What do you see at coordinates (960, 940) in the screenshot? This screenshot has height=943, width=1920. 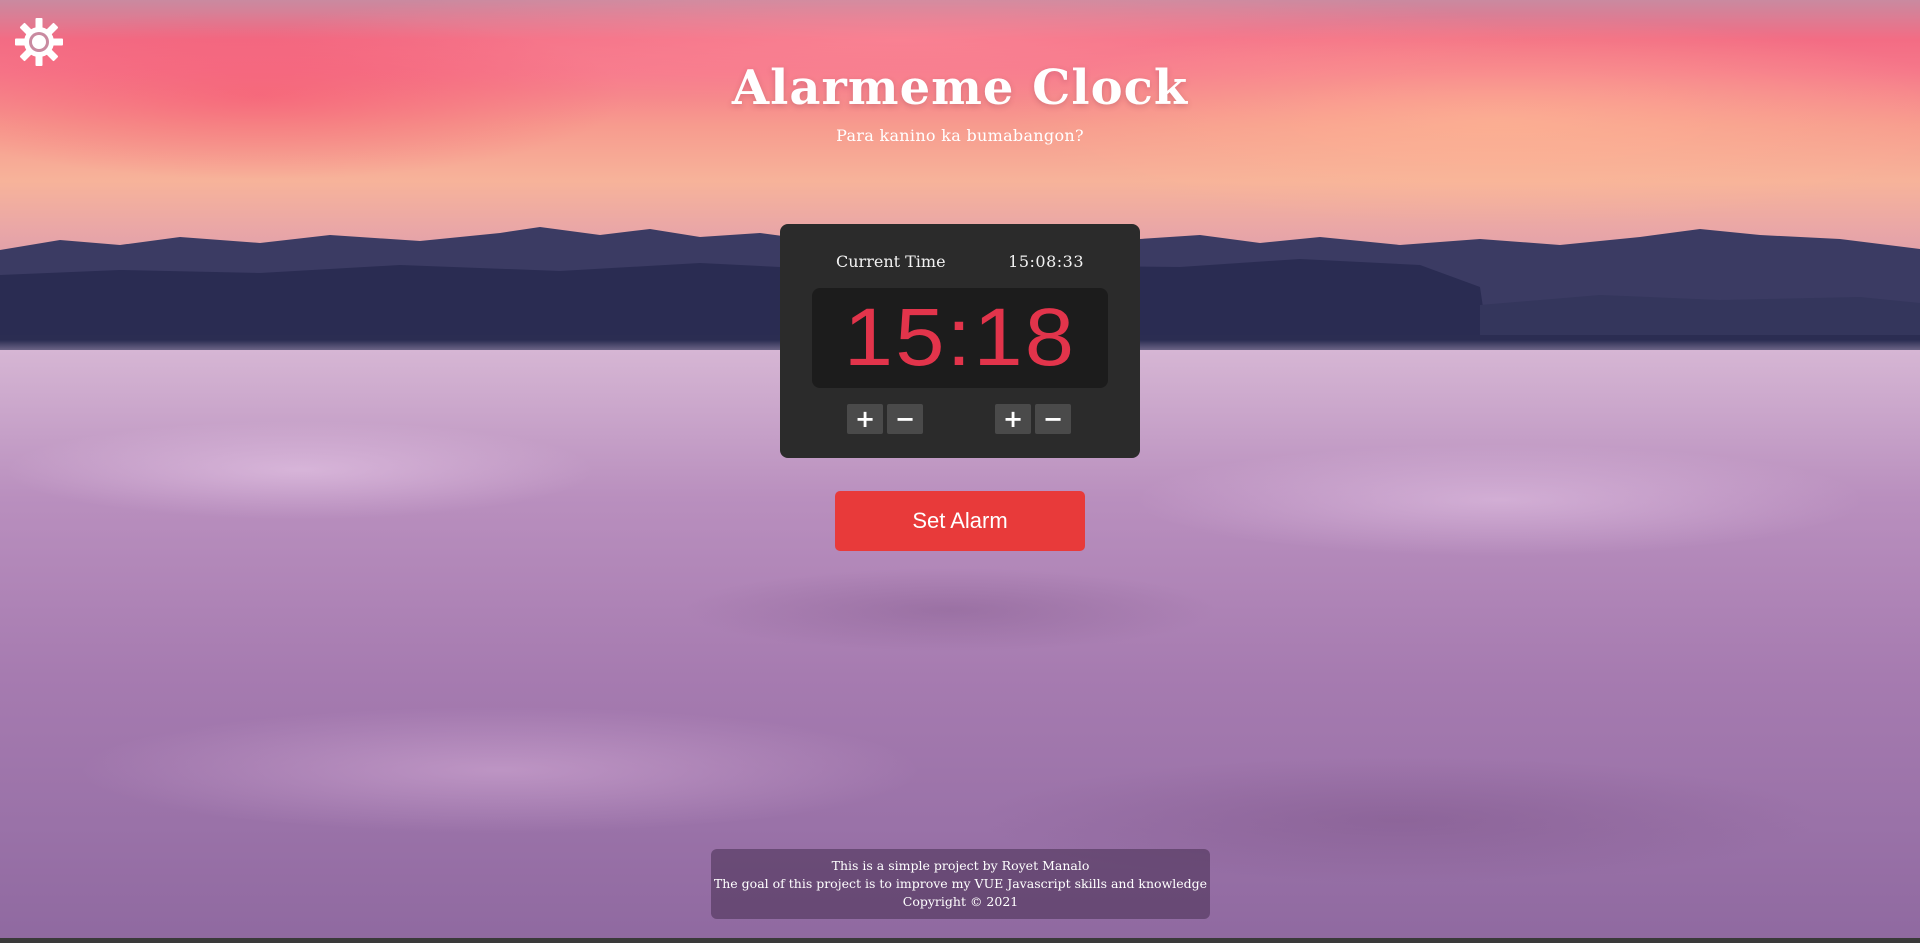 I see `bottom-scrollbar` at bounding box center [960, 940].